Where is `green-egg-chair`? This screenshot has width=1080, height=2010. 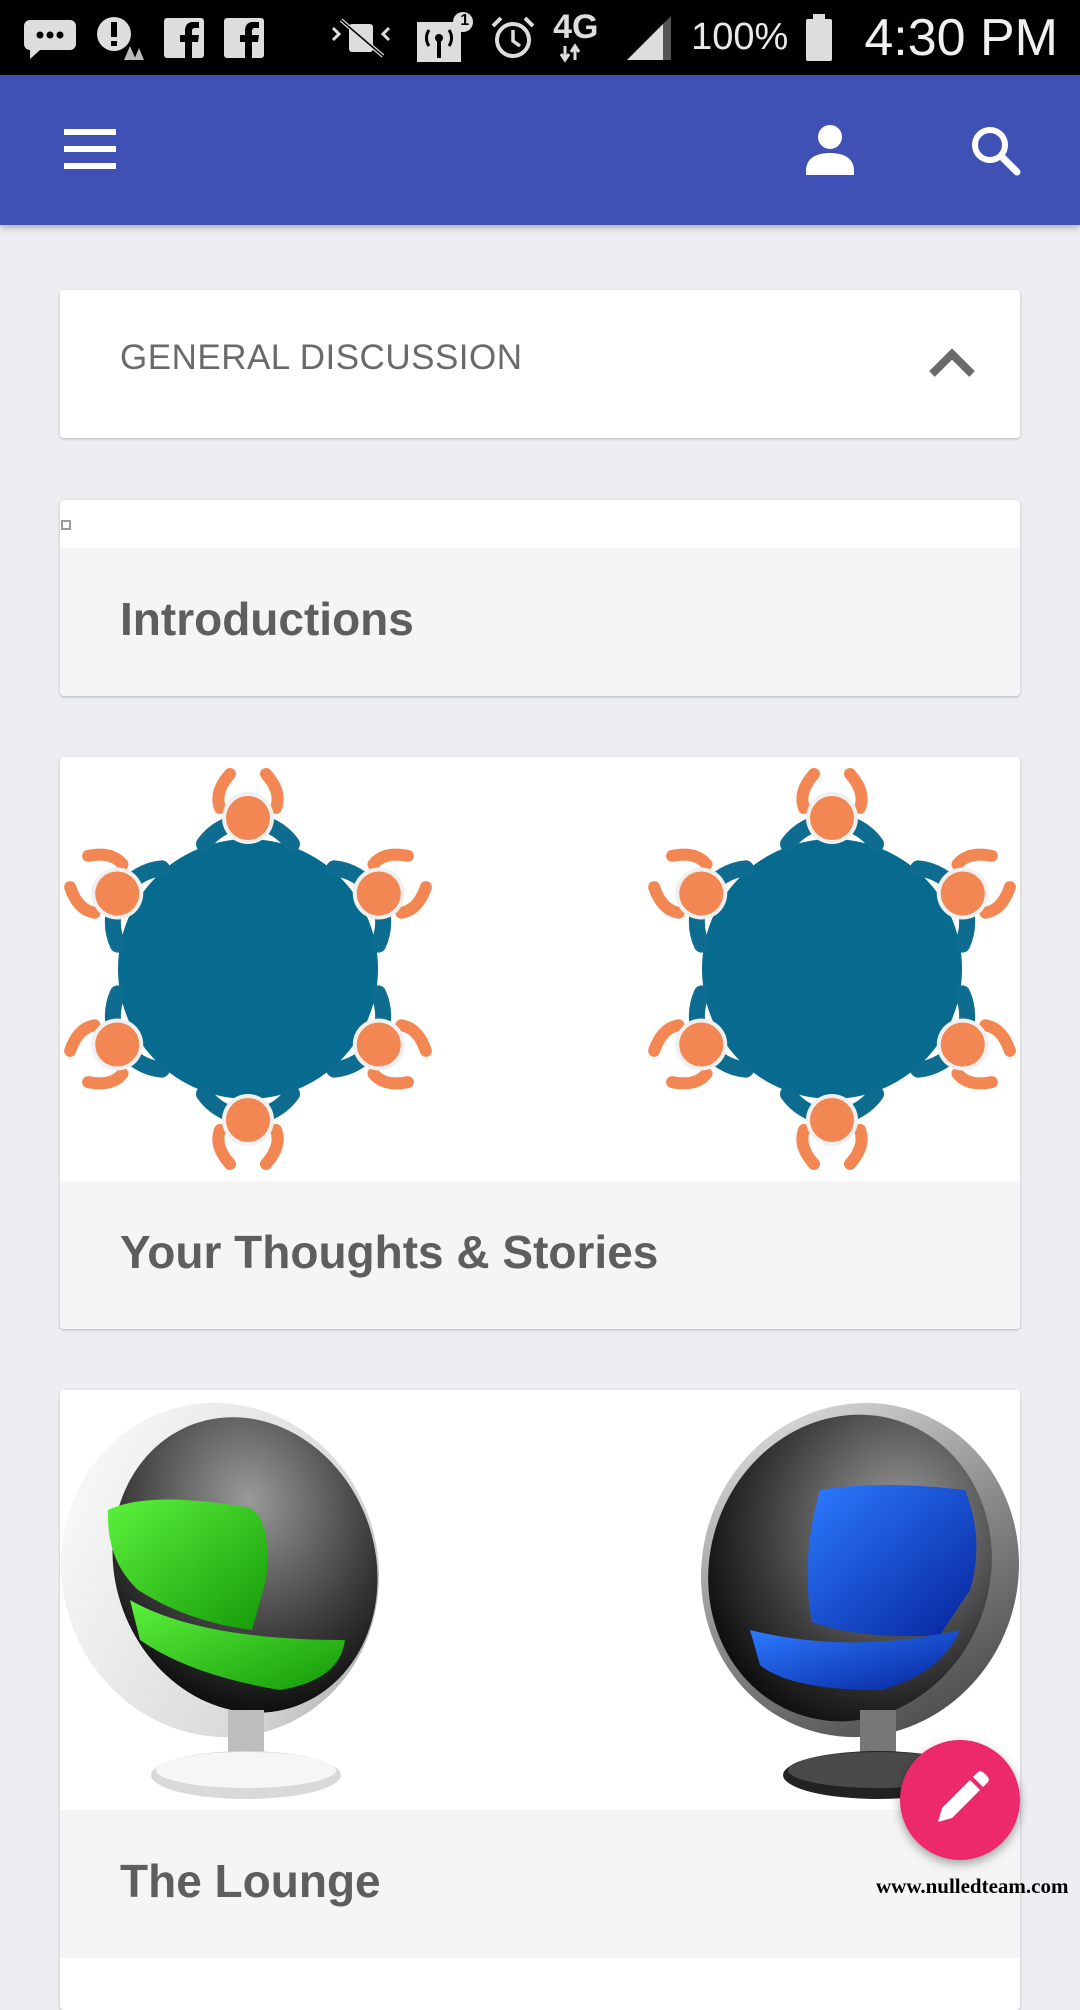
green-egg-chair is located at coordinates (220, 1600).